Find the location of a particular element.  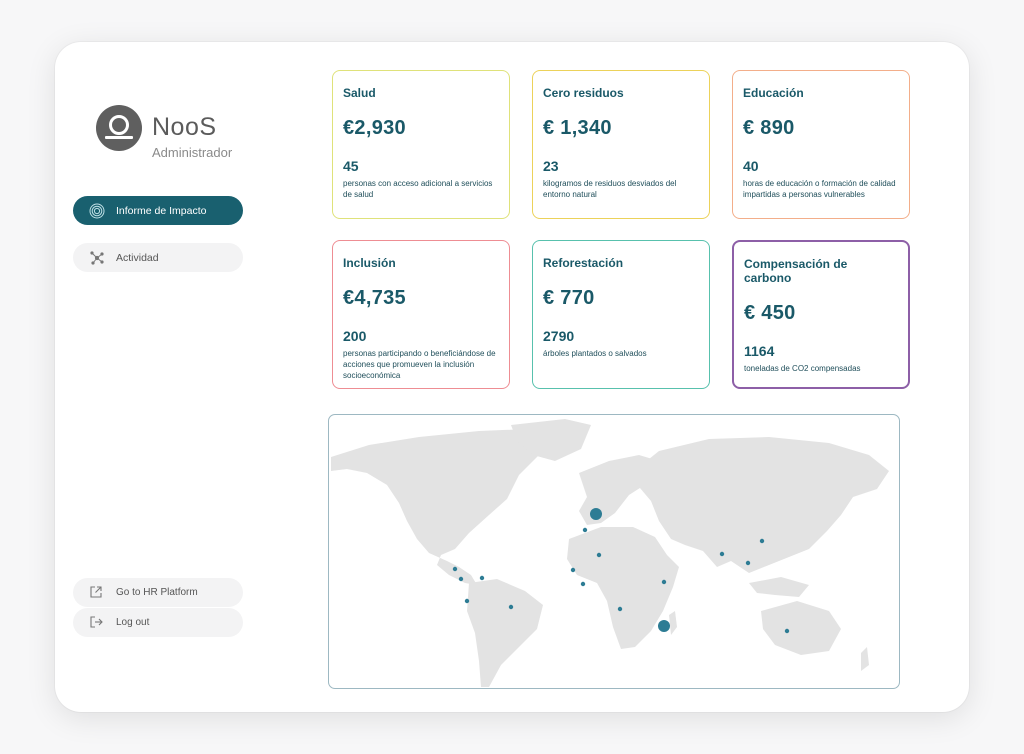

network-icon is located at coordinates (97, 258).